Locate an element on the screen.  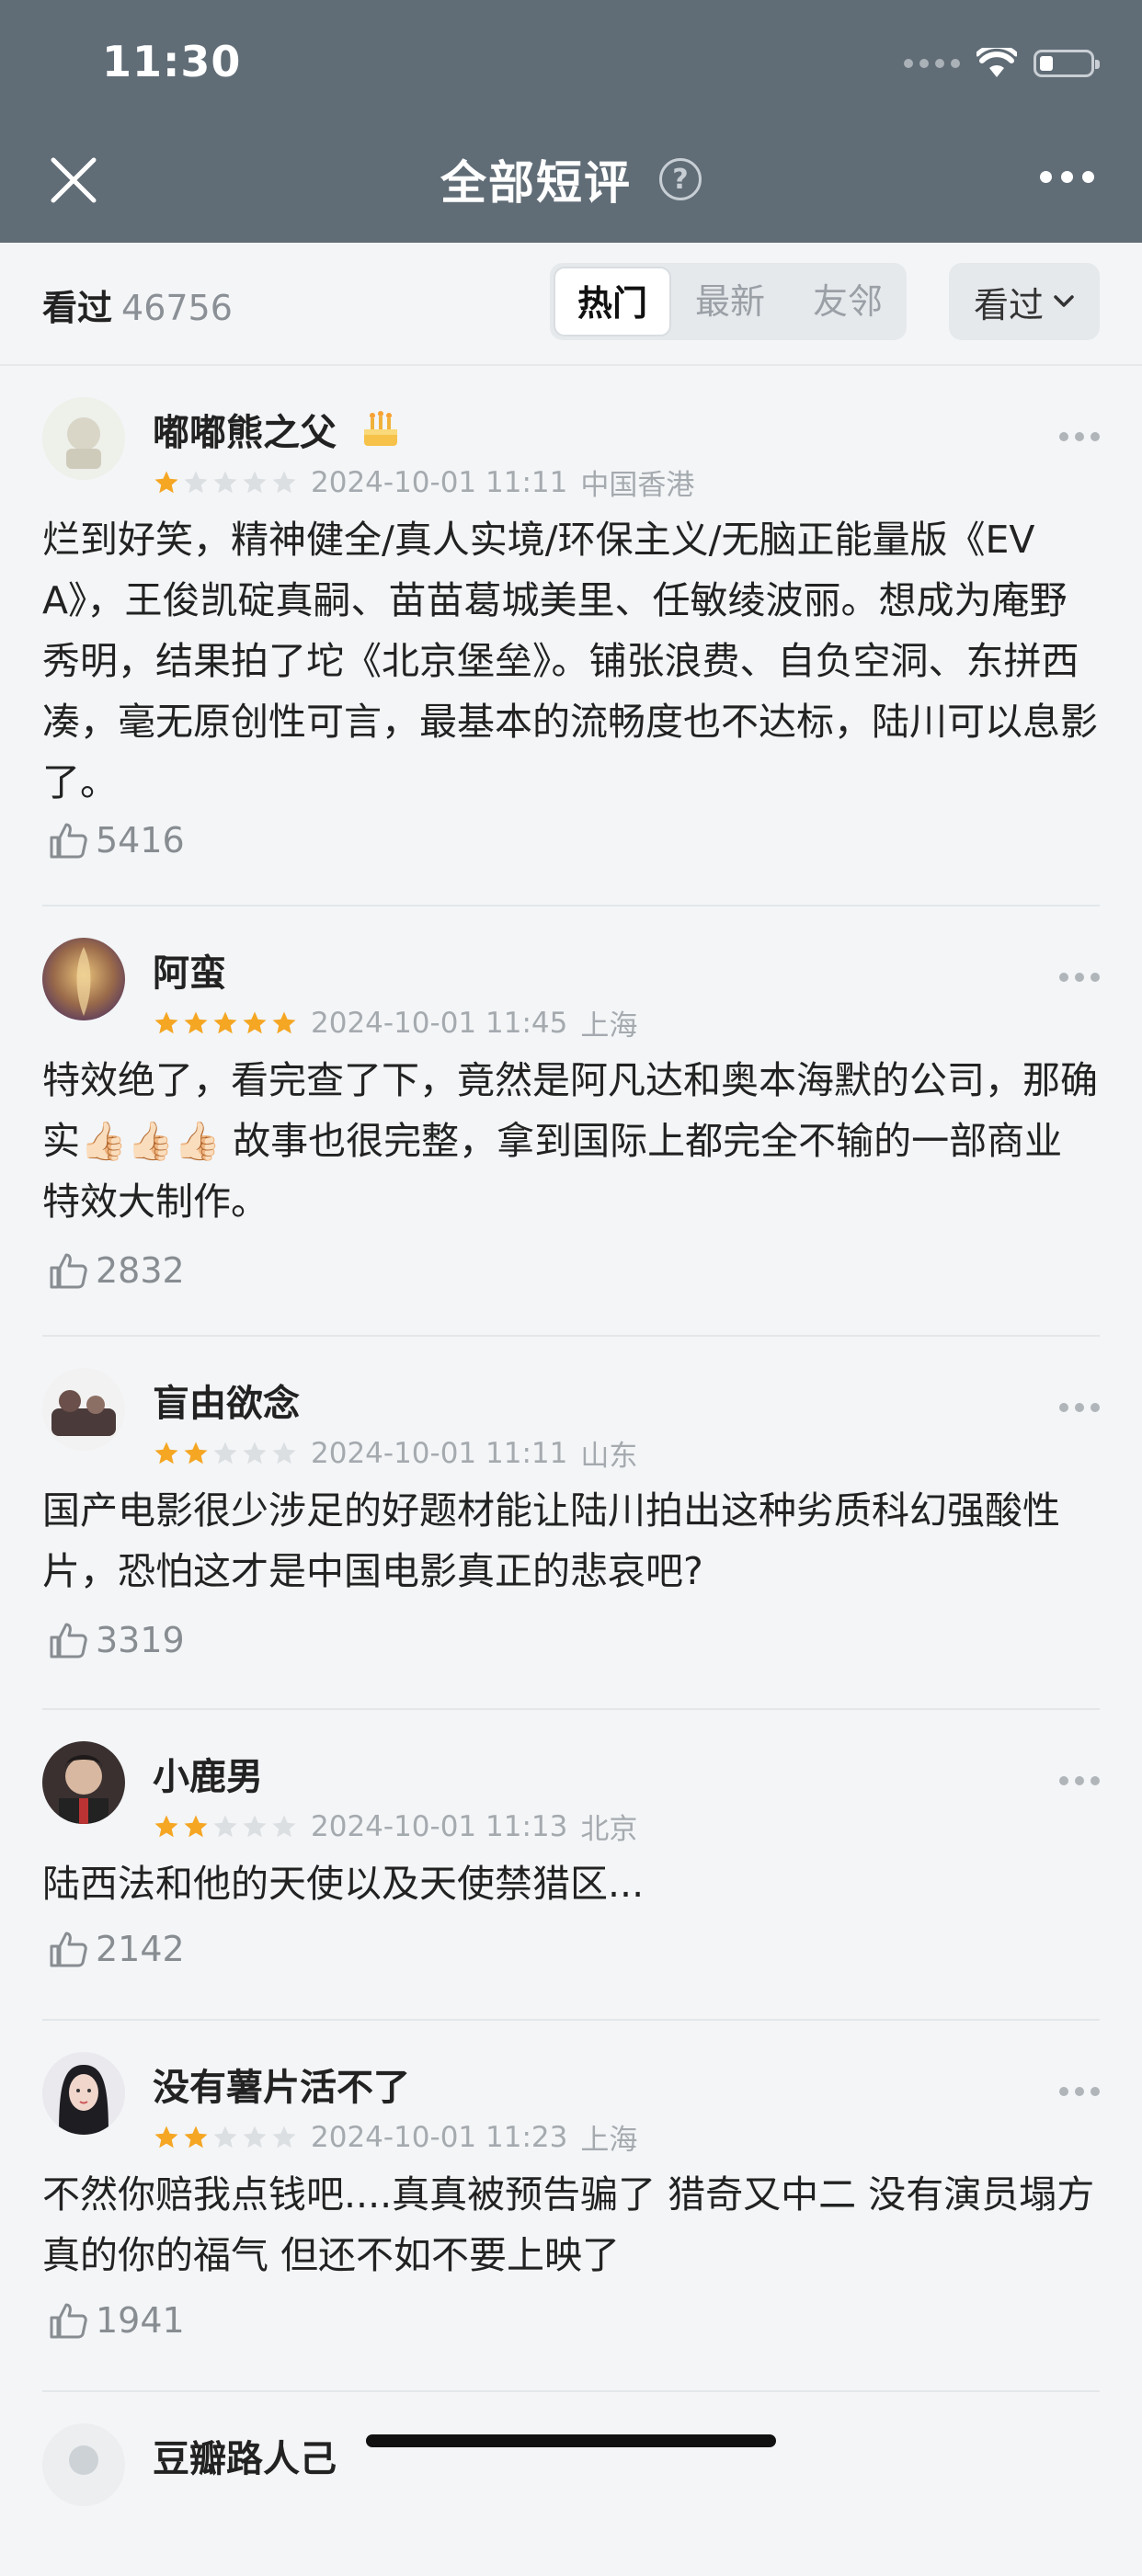
sort-tabs: 热门 最新 友邻 is located at coordinates (729, 301).